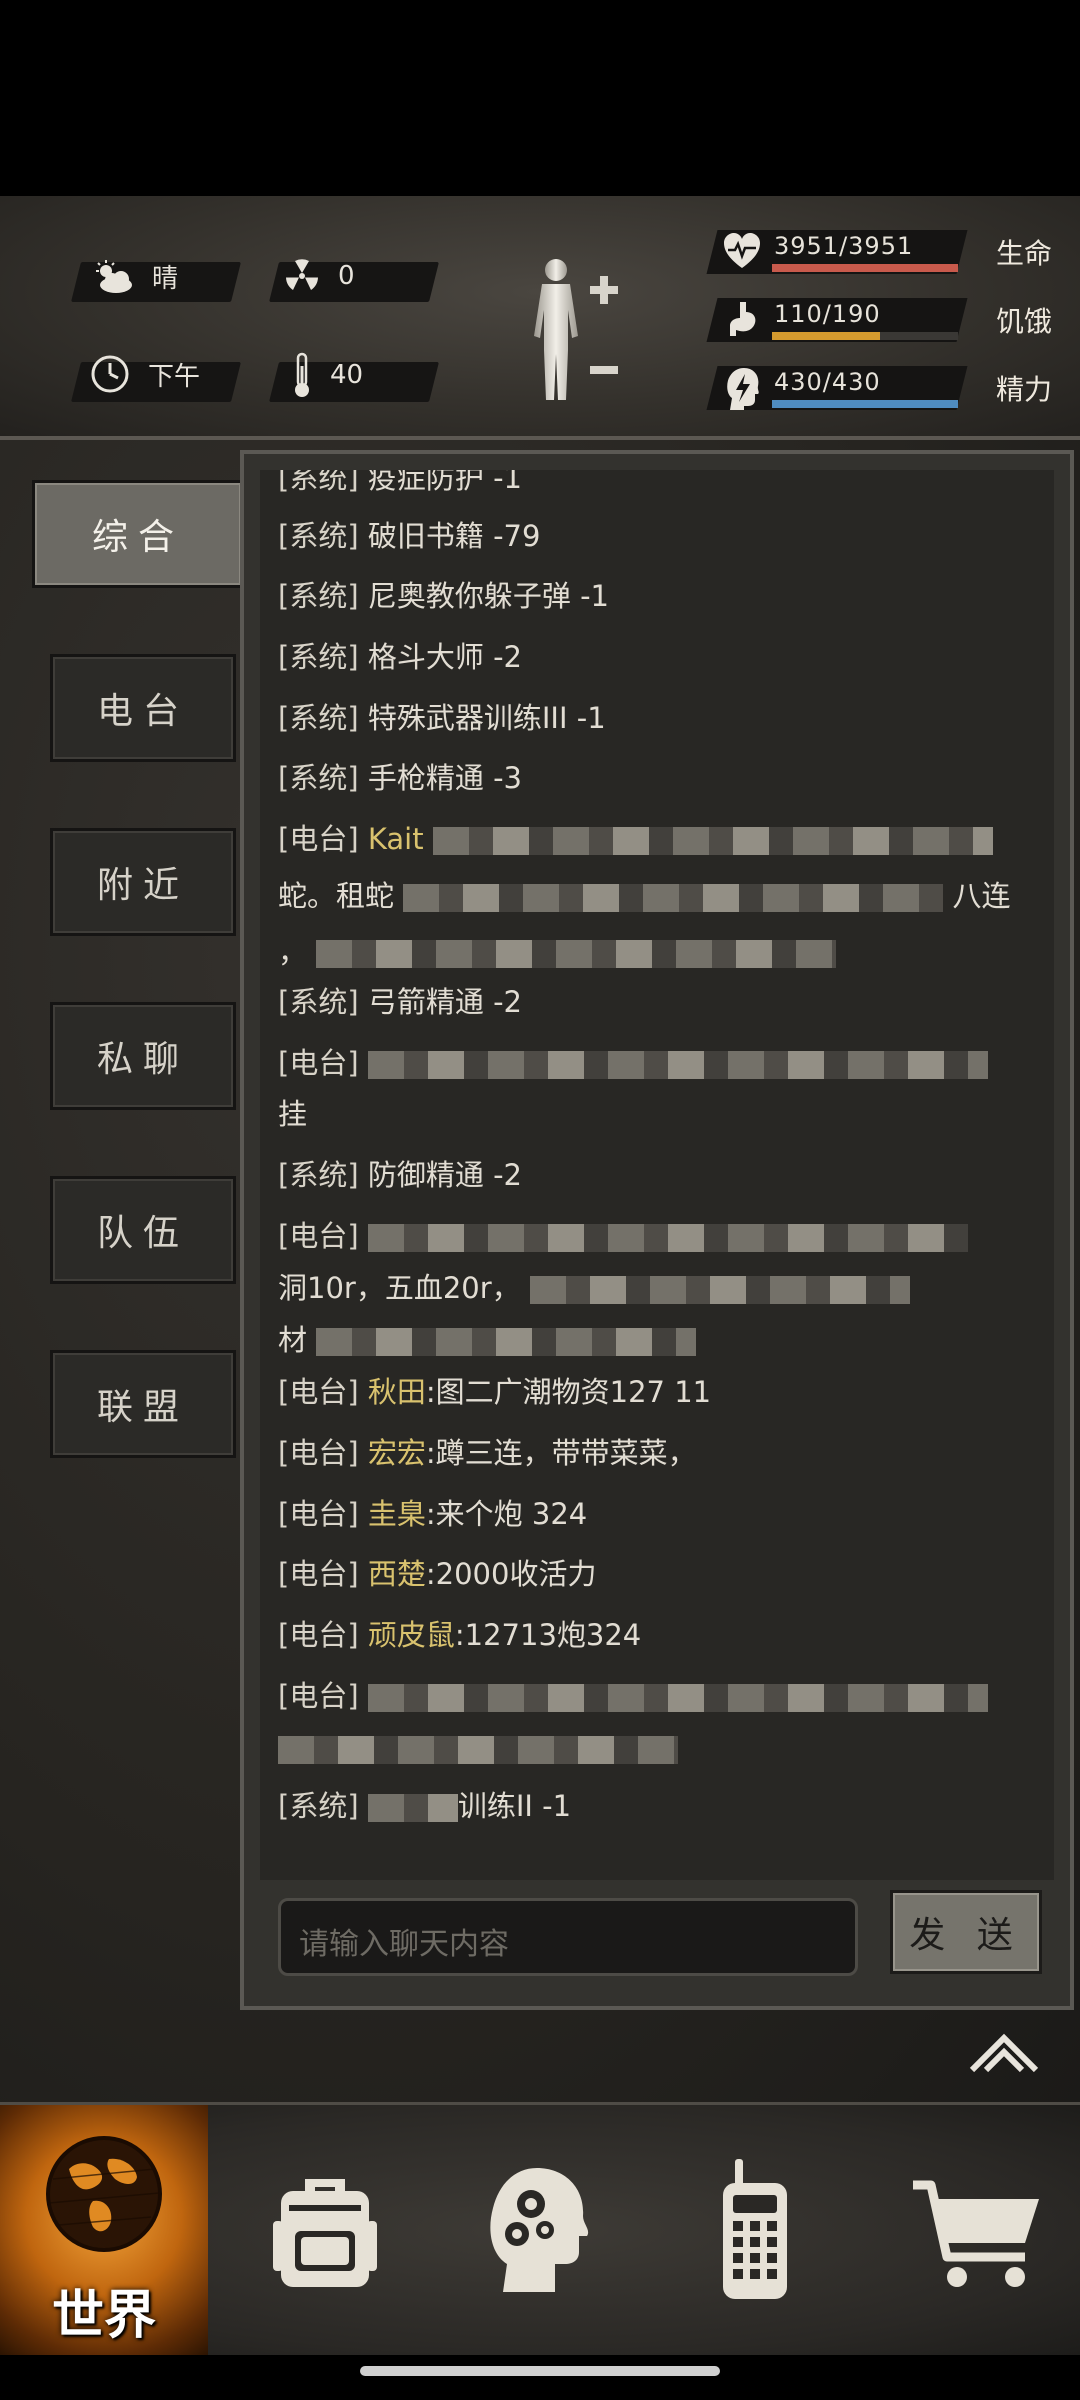 The image size is (1080, 2400). I want to click on hunger-value: 110/190, so click(827, 314).